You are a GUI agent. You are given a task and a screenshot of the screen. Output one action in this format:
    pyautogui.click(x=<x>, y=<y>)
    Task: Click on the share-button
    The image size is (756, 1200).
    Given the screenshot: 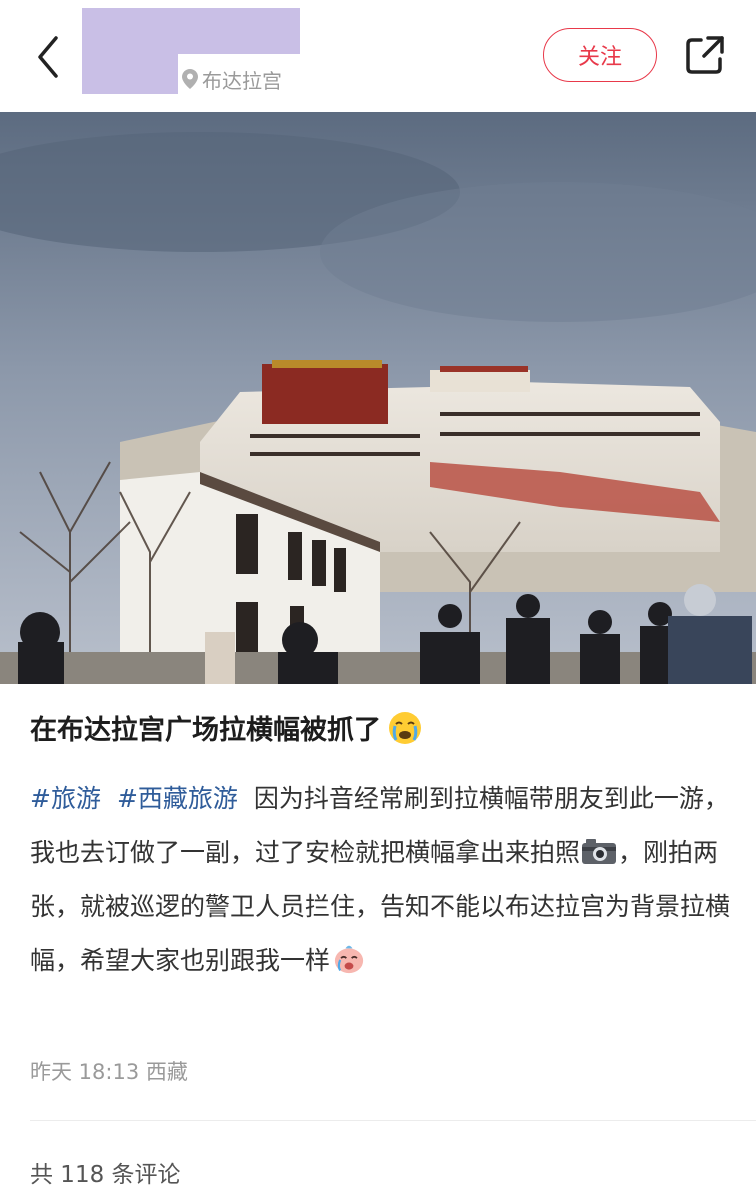 What is the action you would take?
    pyautogui.click(x=705, y=55)
    